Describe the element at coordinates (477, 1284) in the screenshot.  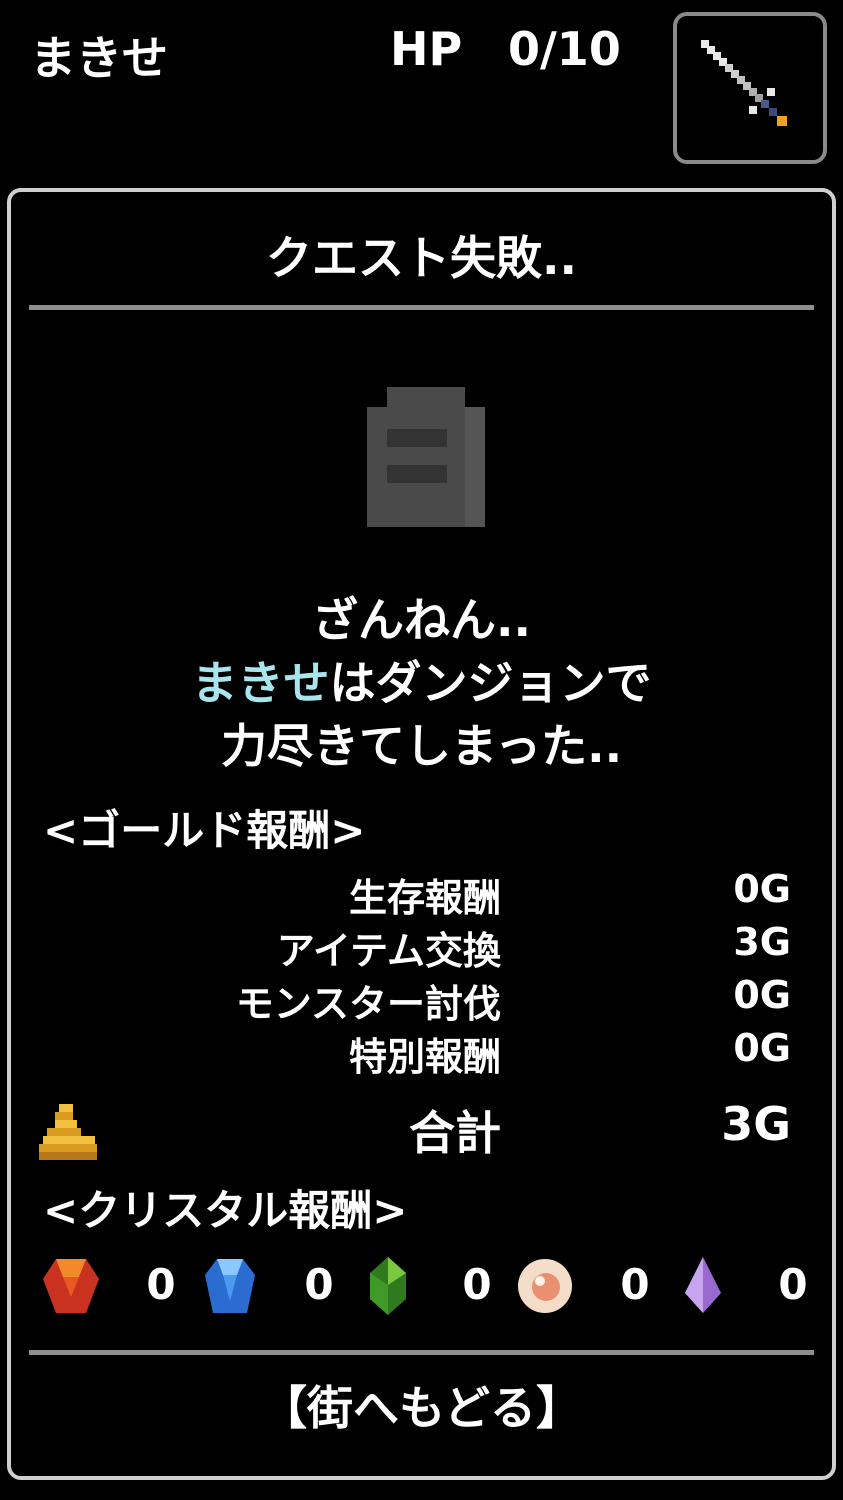
I see `green-crystal-count: 0` at that location.